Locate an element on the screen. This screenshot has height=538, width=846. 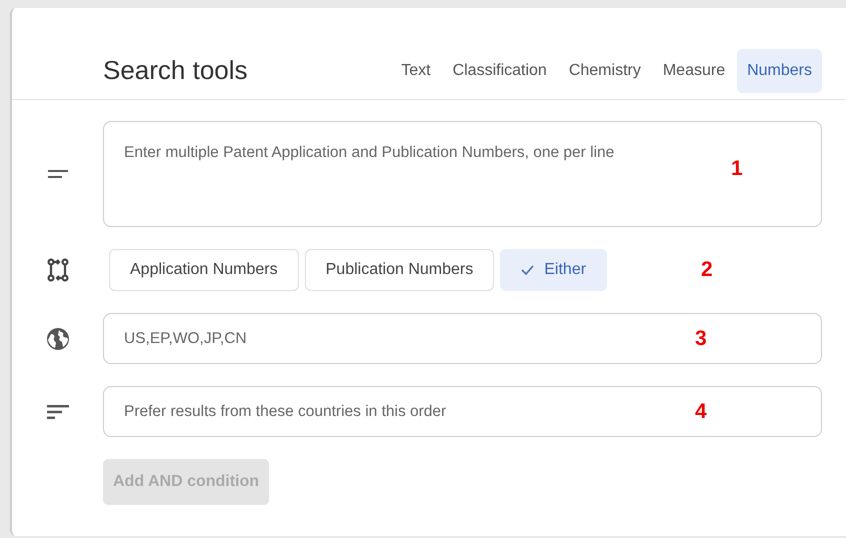
tab: Classification is located at coordinates (499, 70).